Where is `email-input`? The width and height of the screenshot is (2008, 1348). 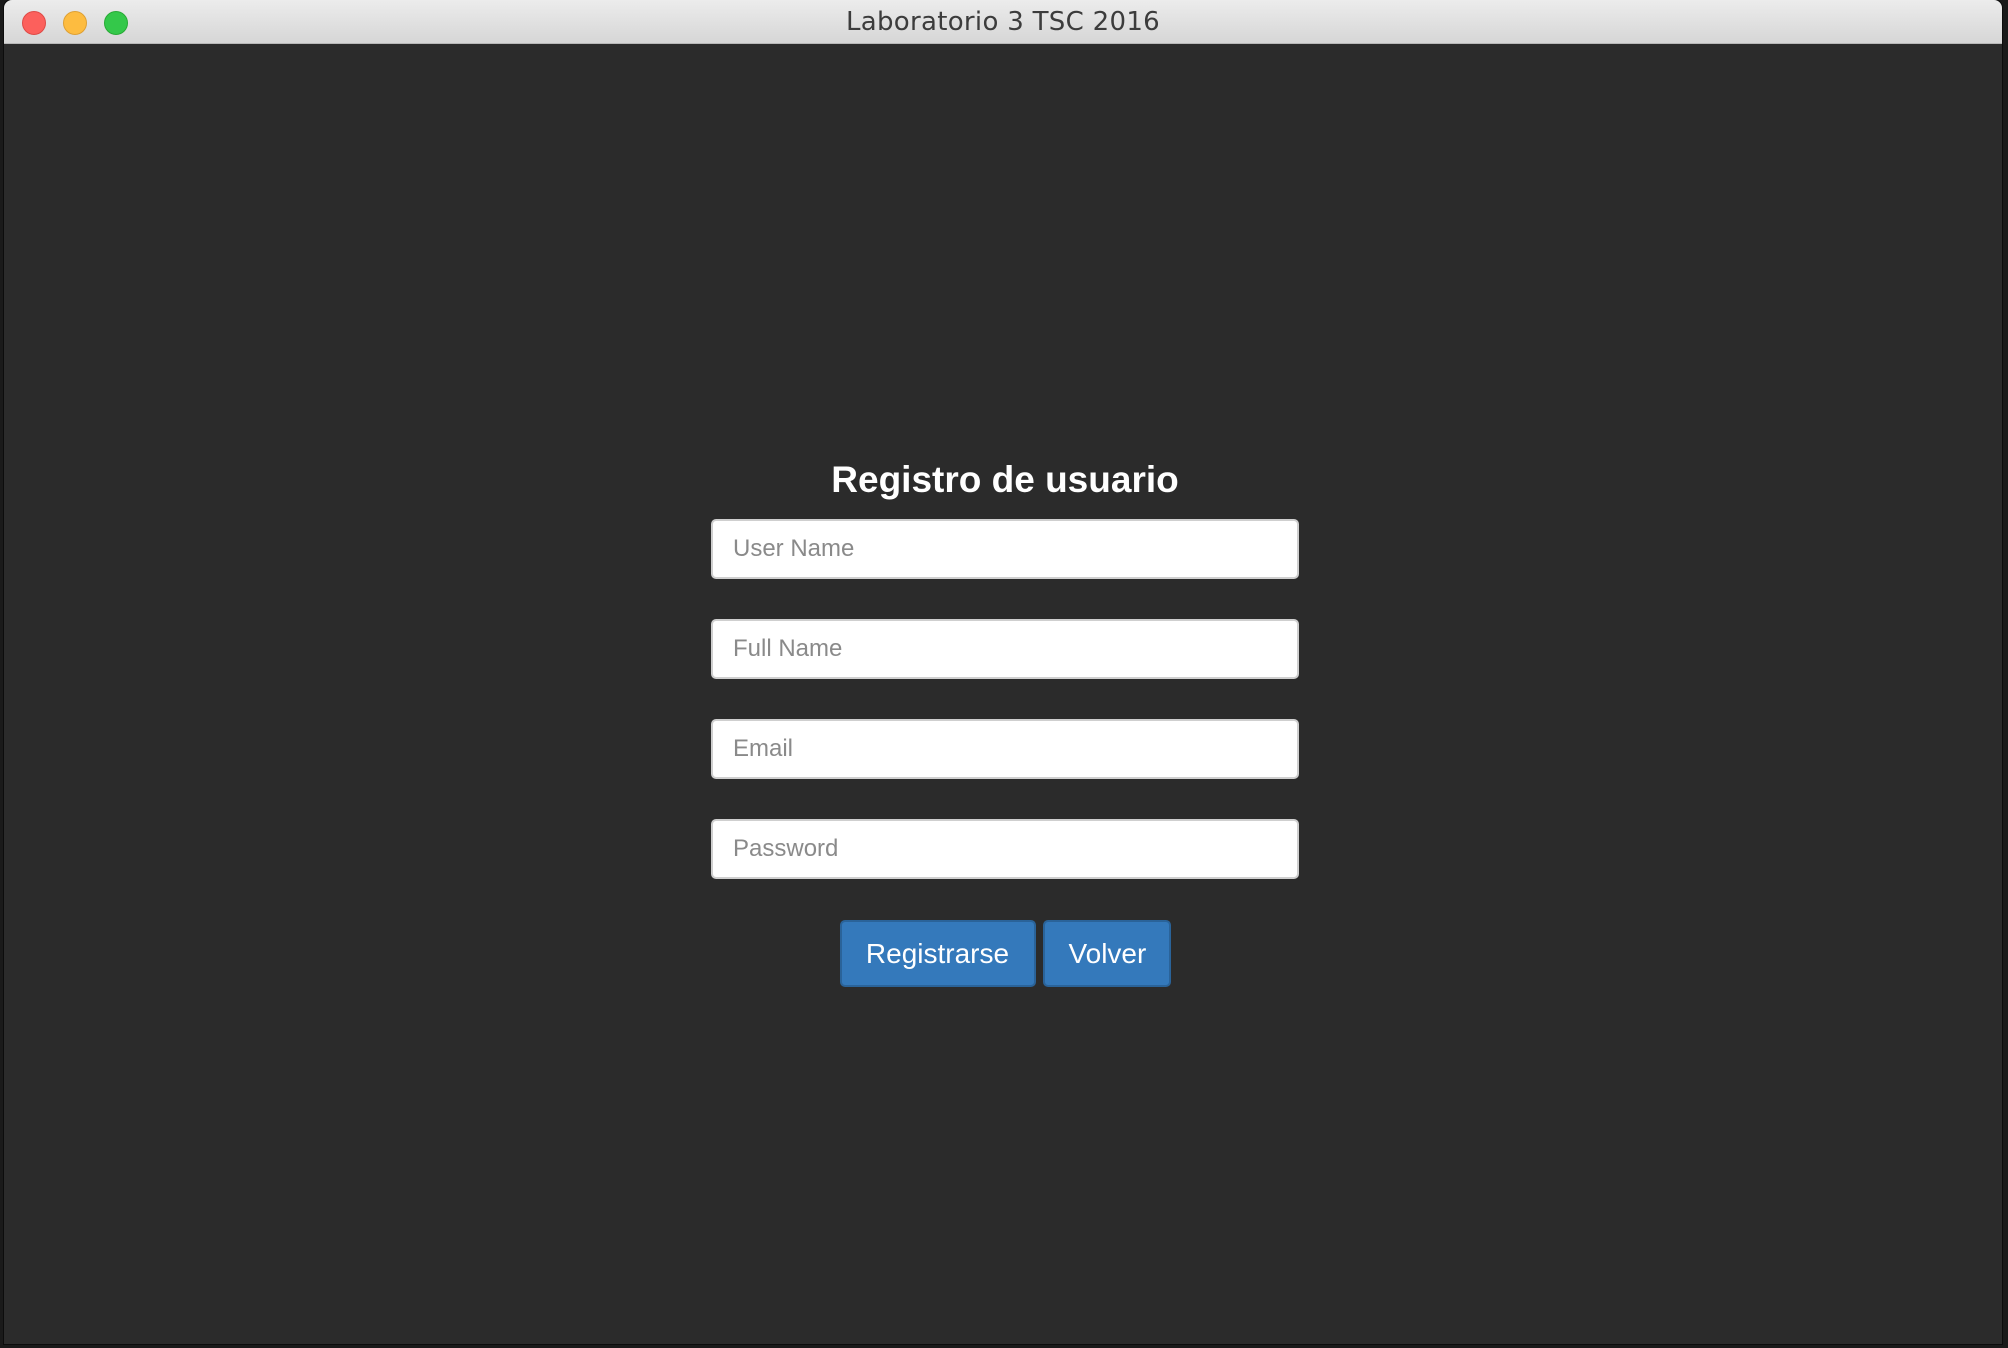
email-input is located at coordinates (1005, 749).